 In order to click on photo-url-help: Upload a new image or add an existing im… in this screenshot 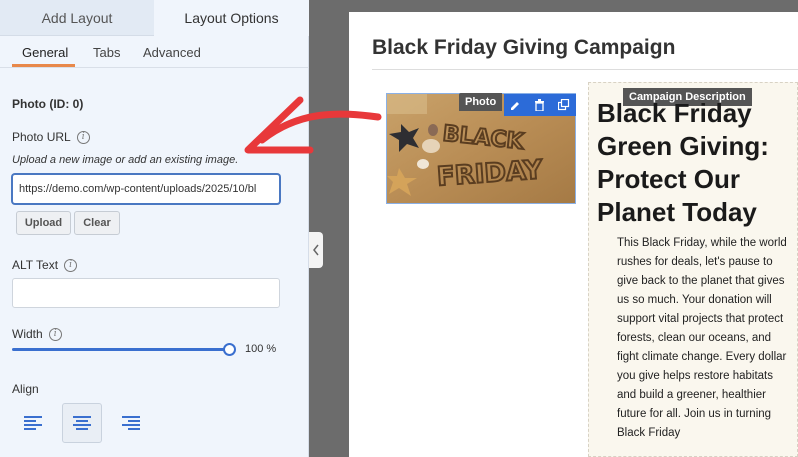, I will do `click(125, 160)`.